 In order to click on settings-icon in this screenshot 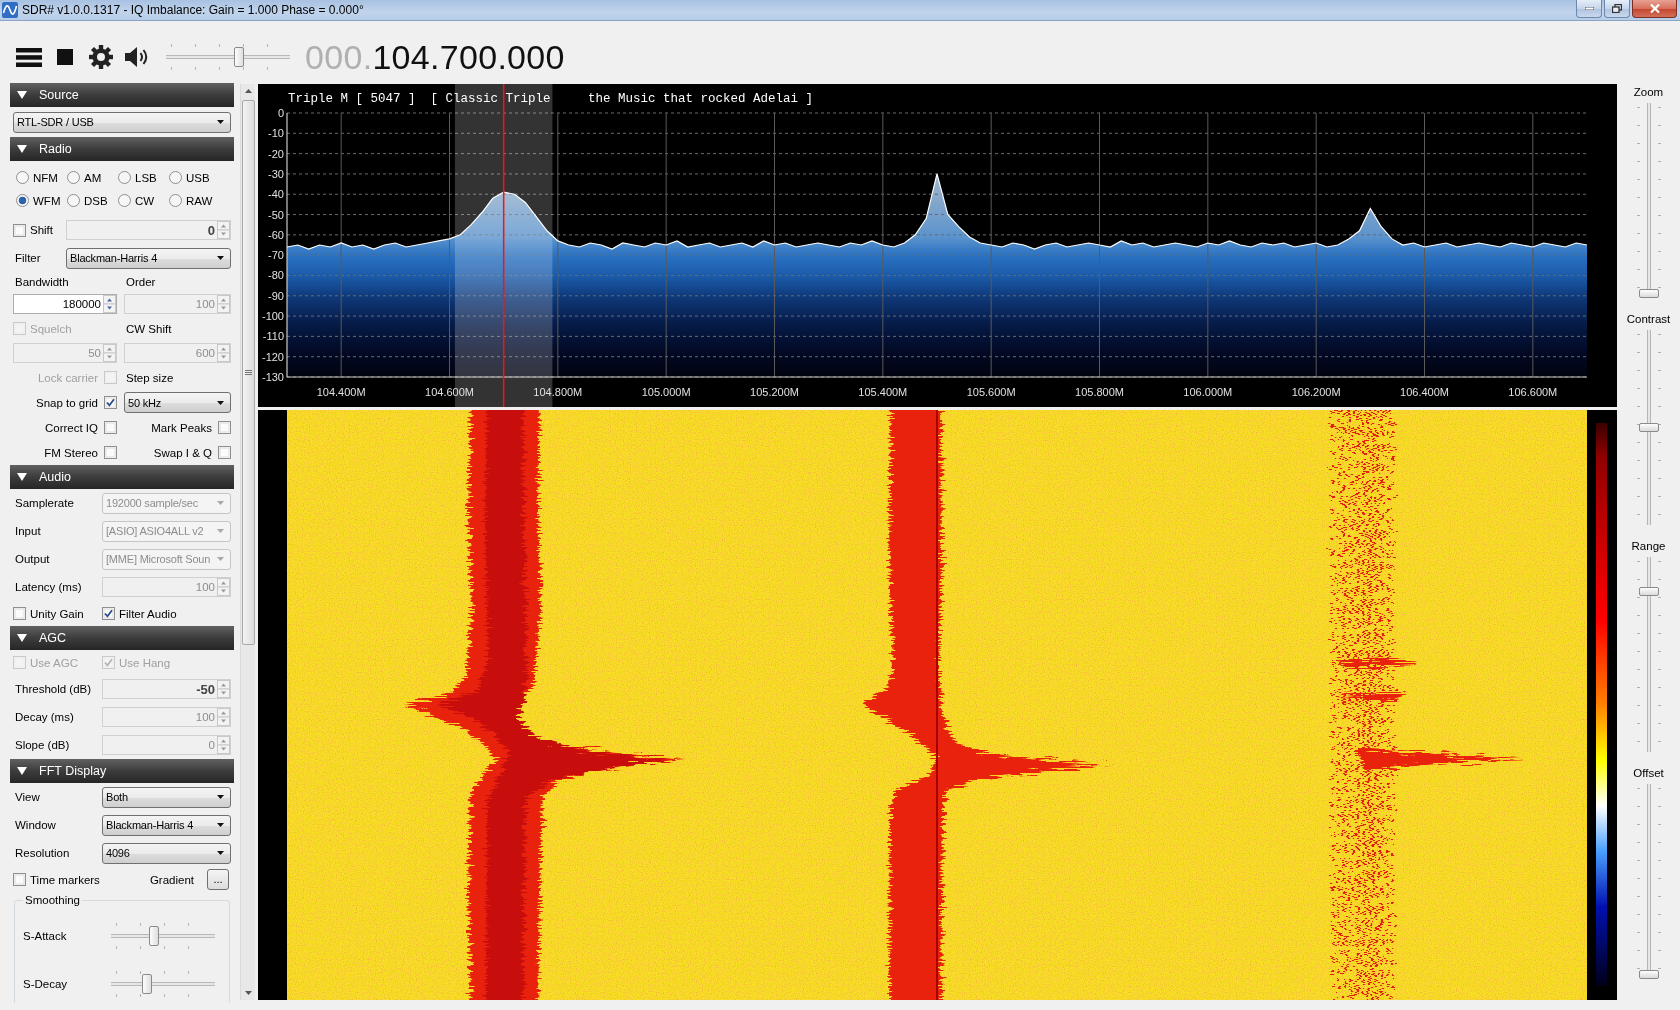, I will do `click(101, 57)`.